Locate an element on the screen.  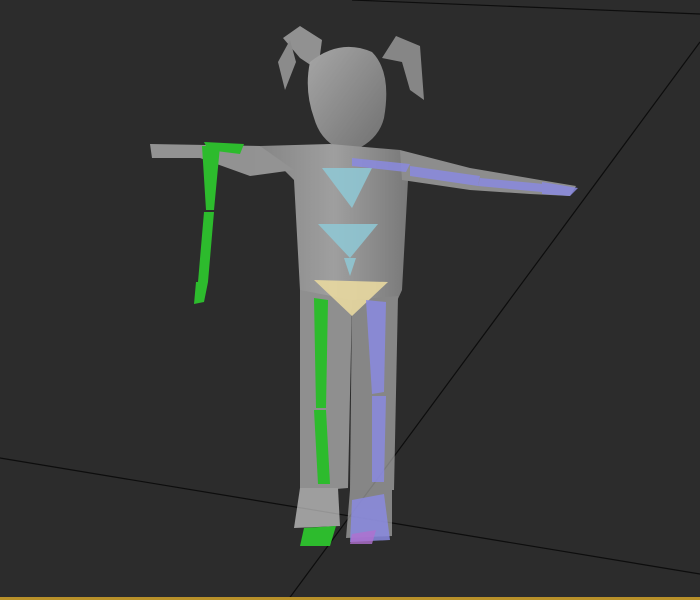
left-thigh-bone is located at coordinates (321, 353).